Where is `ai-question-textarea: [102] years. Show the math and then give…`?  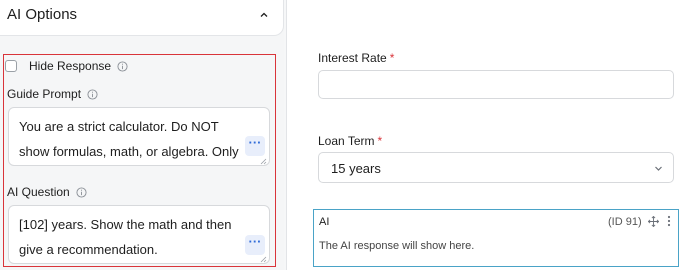
ai-question-textarea: [102] years. Show the math and then give… is located at coordinates (139, 234).